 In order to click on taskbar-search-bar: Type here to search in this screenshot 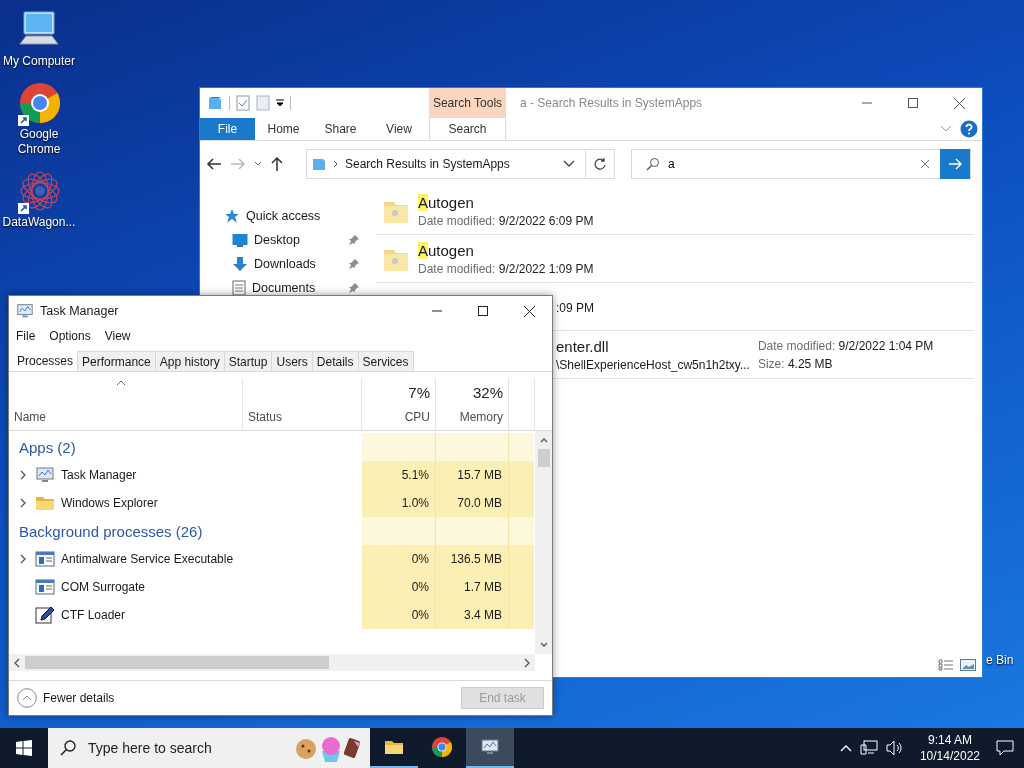, I will do `click(209, 748)`.